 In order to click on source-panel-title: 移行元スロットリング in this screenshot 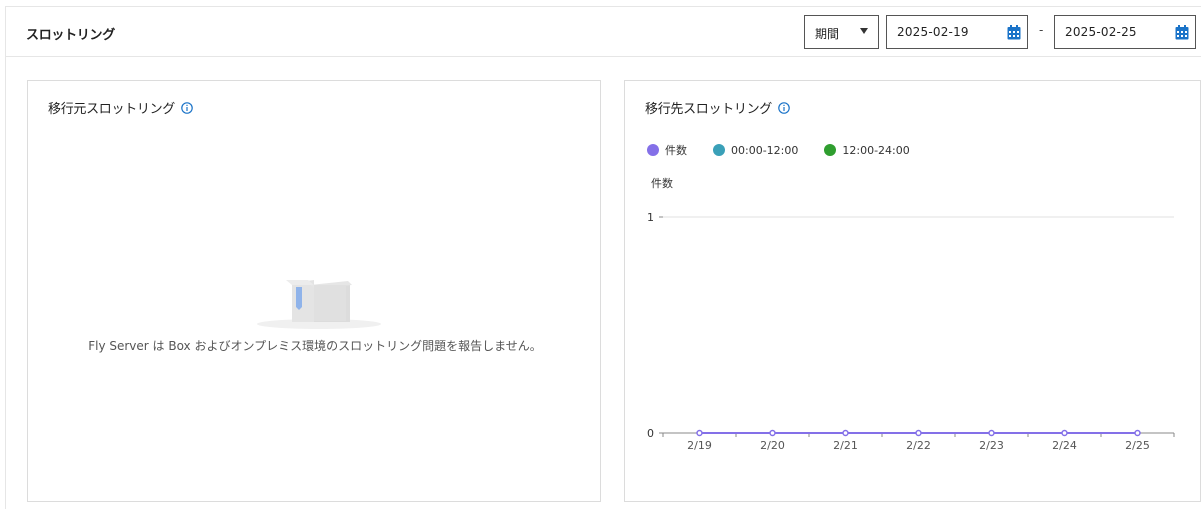, I will do `click(120, 107)`.